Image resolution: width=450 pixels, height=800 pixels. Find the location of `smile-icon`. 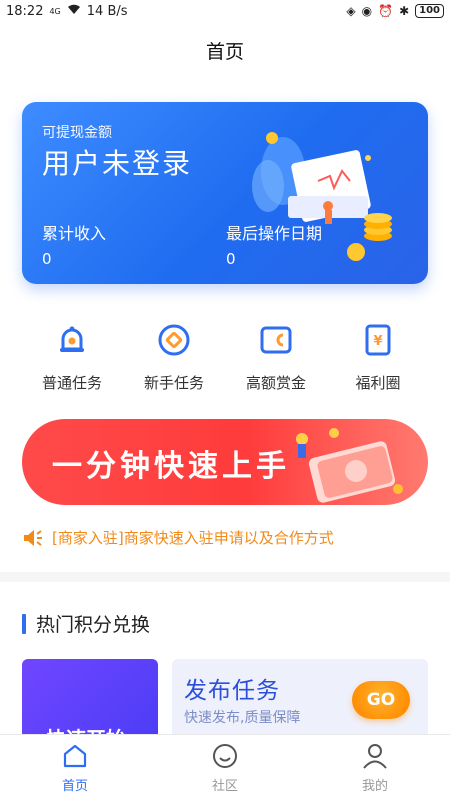

smile-icon is located at coordinates (225, 756).